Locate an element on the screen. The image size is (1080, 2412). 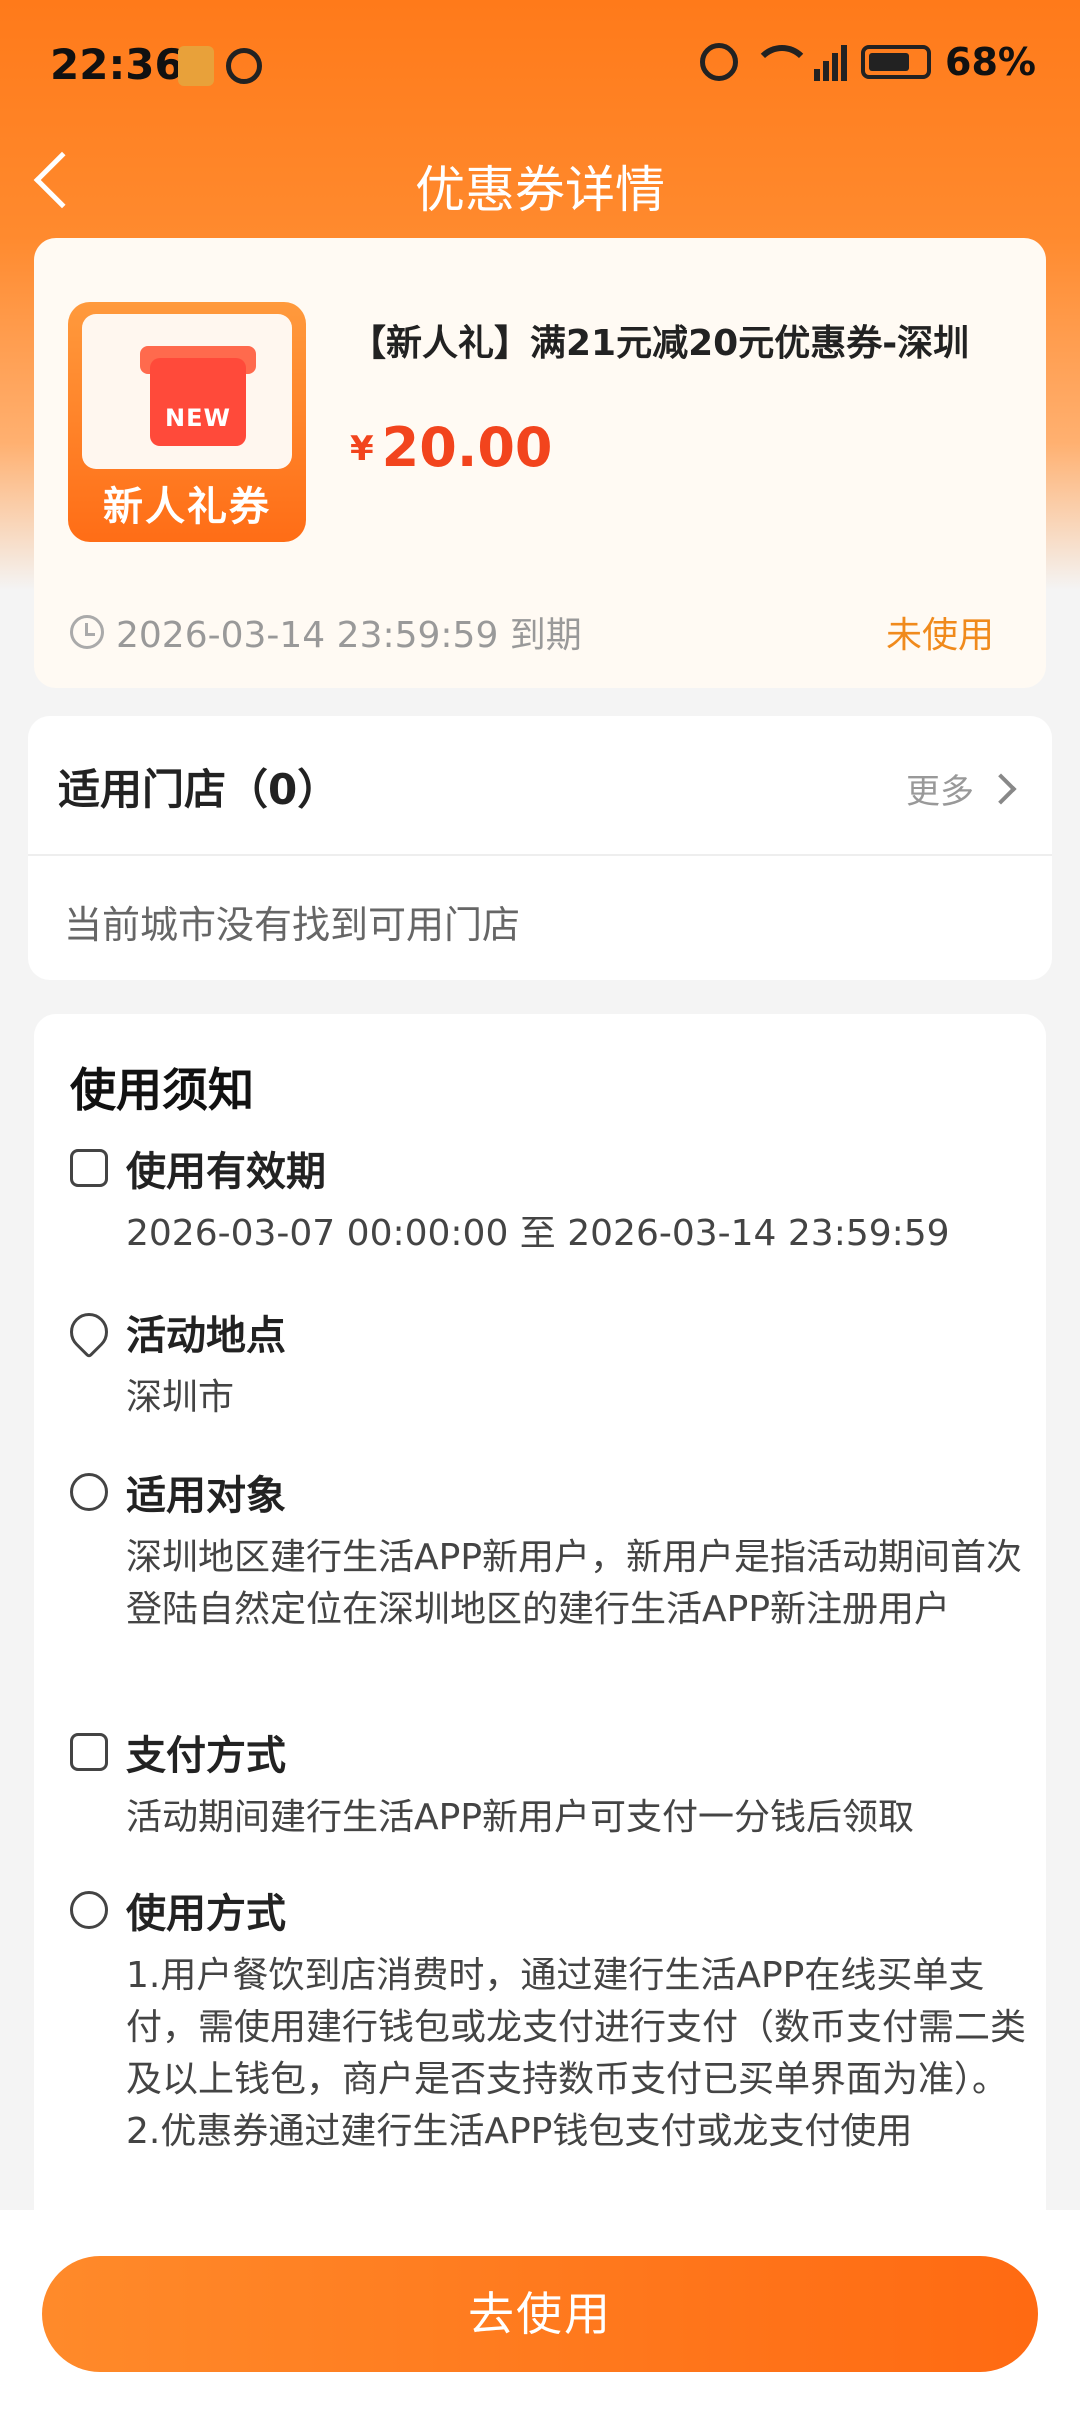
section-title: 使用方式 is located at coordinates (206, 1914).